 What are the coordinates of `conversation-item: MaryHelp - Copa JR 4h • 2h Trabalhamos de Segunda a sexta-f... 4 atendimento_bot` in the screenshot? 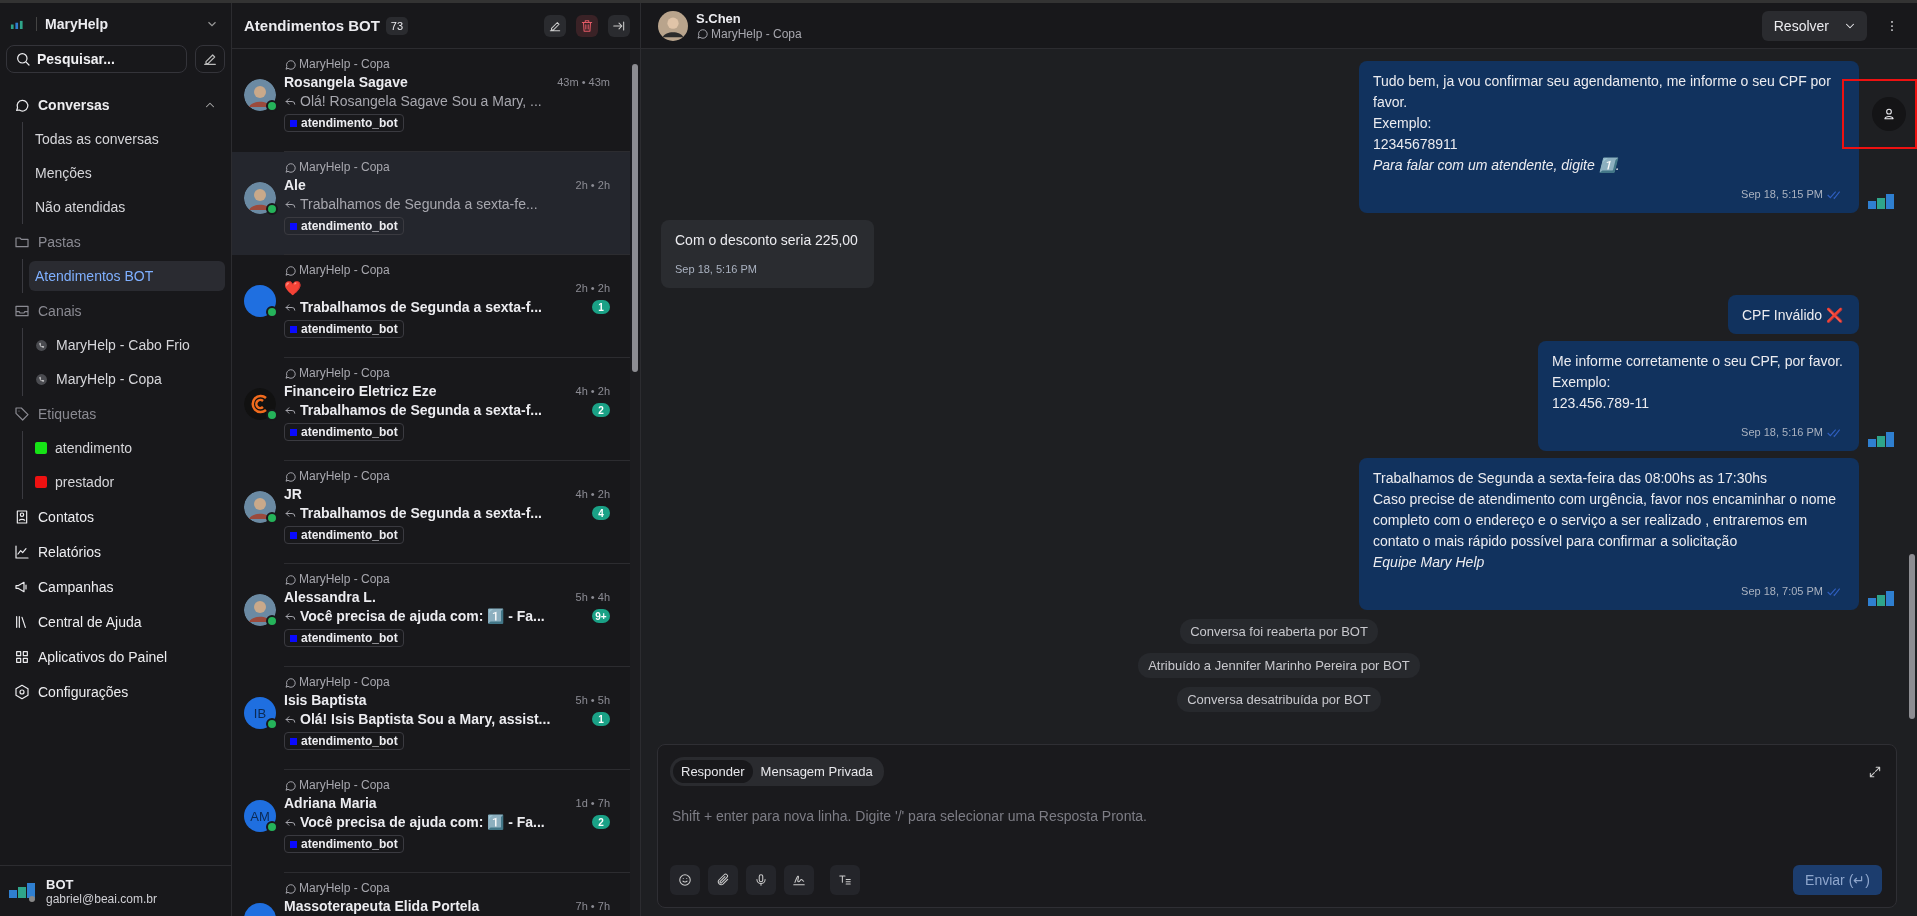 It's located at (431, 512).